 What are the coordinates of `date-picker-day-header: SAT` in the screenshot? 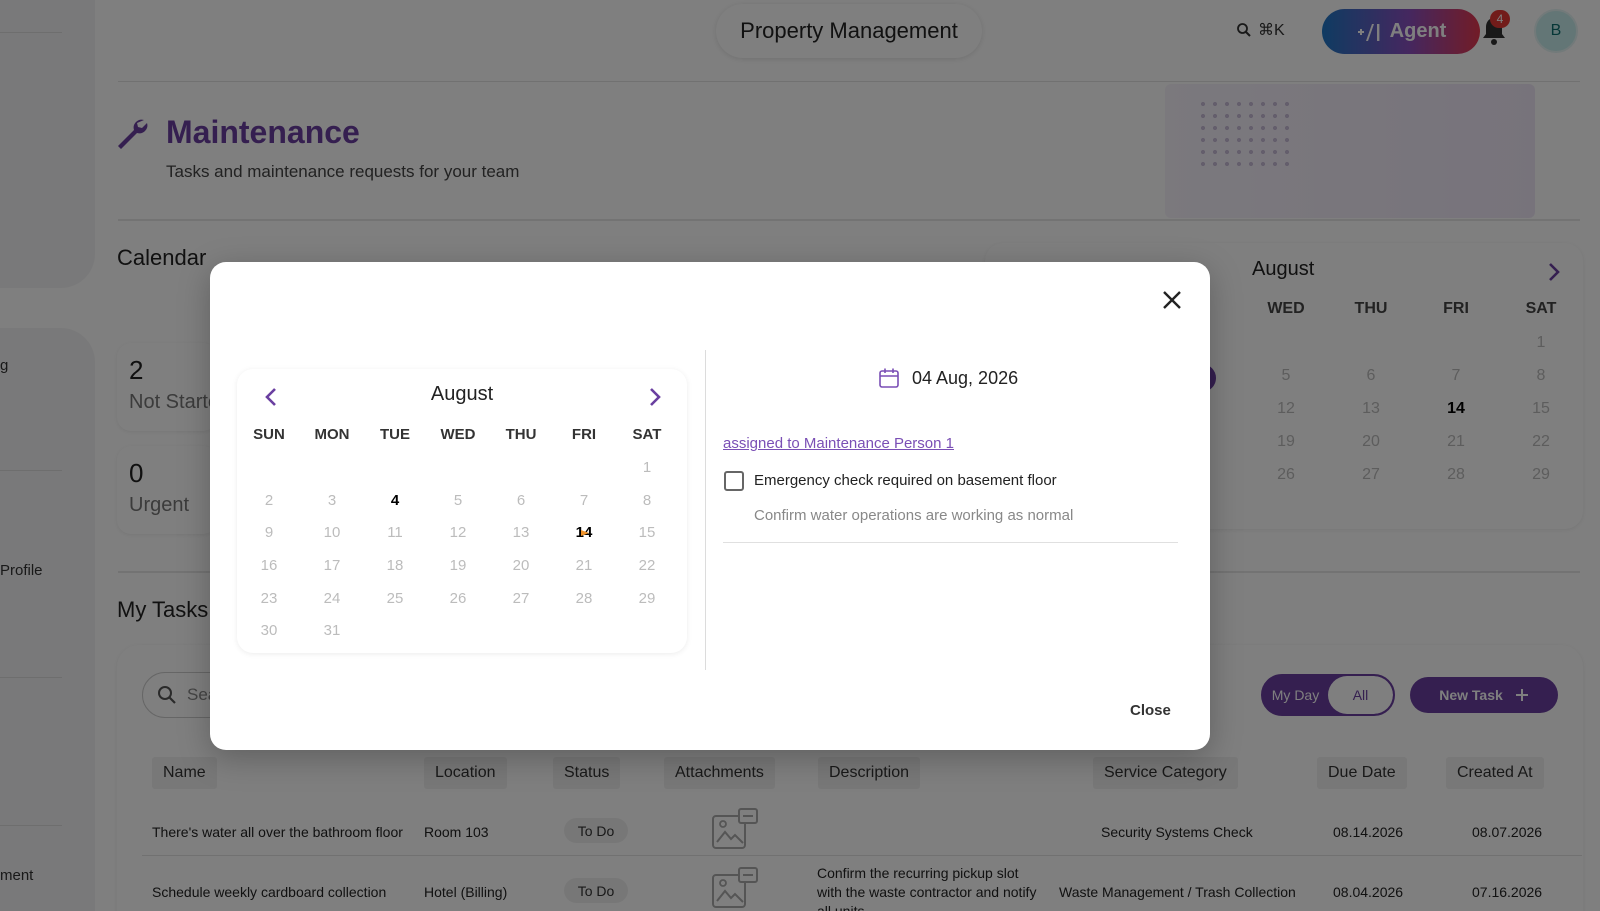 It's located at (647, 434).